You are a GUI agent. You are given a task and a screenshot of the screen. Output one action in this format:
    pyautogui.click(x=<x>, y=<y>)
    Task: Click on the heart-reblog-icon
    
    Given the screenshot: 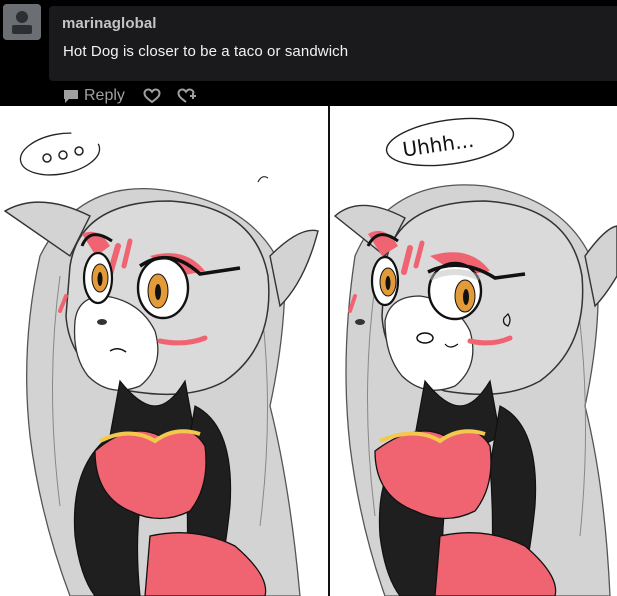 What is the action you would take?
    pyautogui.click(x=186, y=95)
    